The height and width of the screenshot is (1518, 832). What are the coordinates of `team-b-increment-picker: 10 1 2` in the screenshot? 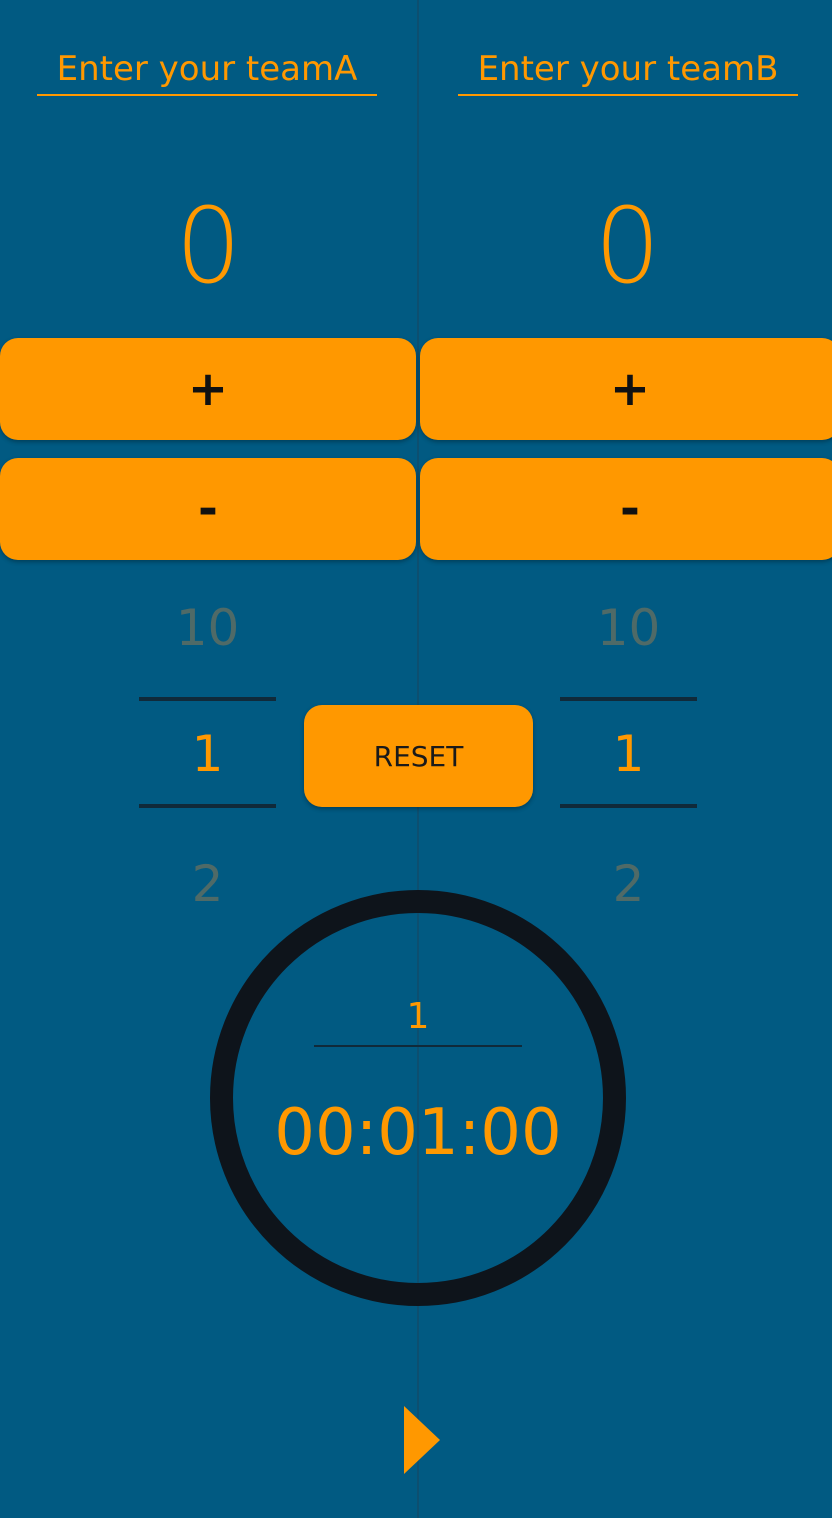 It's located at (628, 755).